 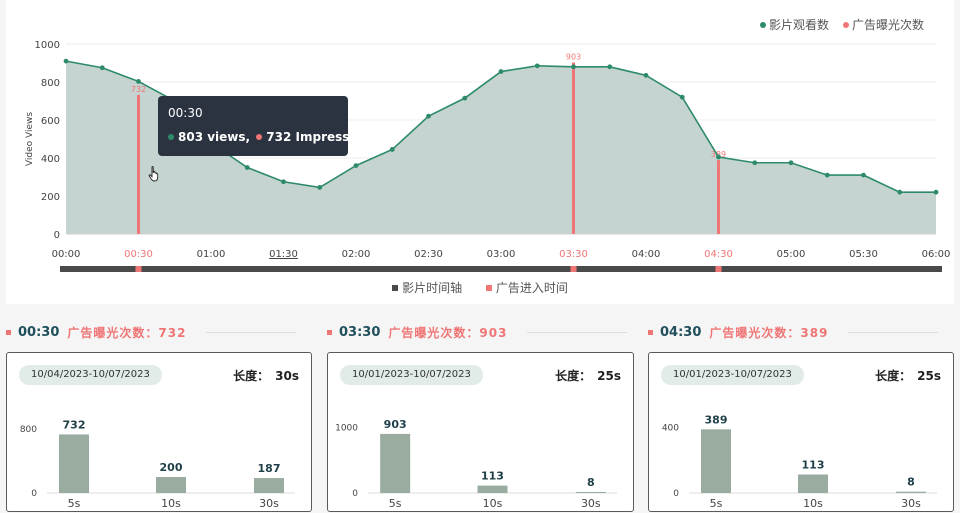 I want to click on chart-legend: 影片观看数 广告曝光次数, so click(x=841, y=24).